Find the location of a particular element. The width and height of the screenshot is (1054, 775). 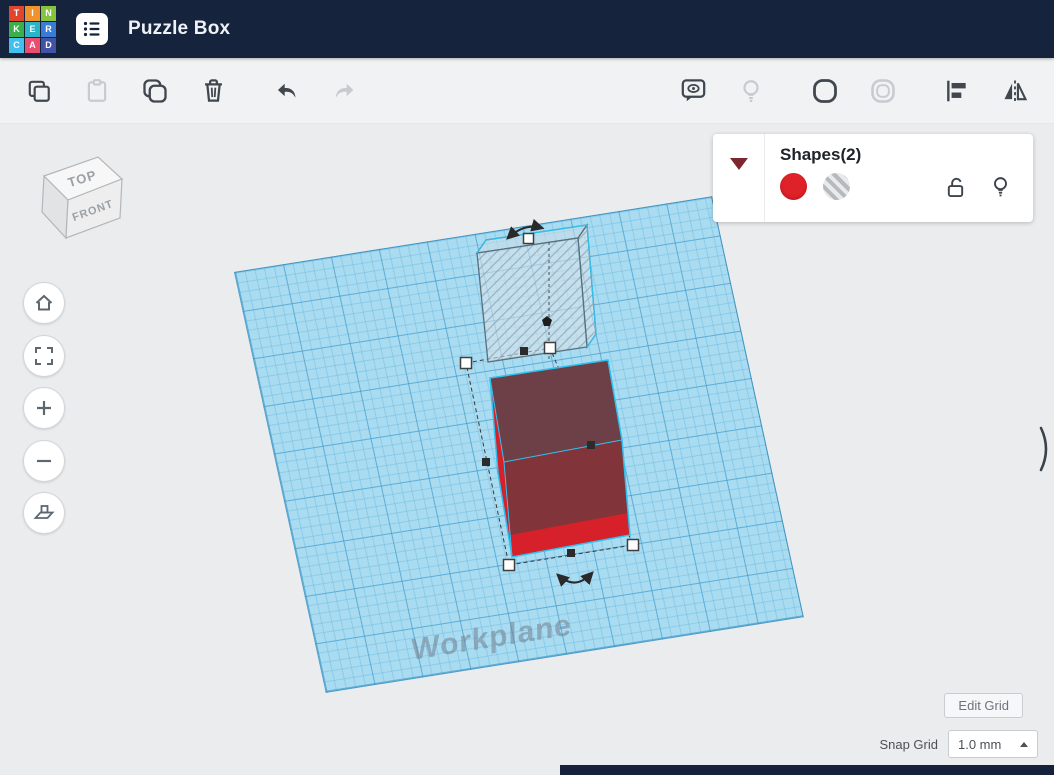

mirror-button is located at coordinates (1015, 91).